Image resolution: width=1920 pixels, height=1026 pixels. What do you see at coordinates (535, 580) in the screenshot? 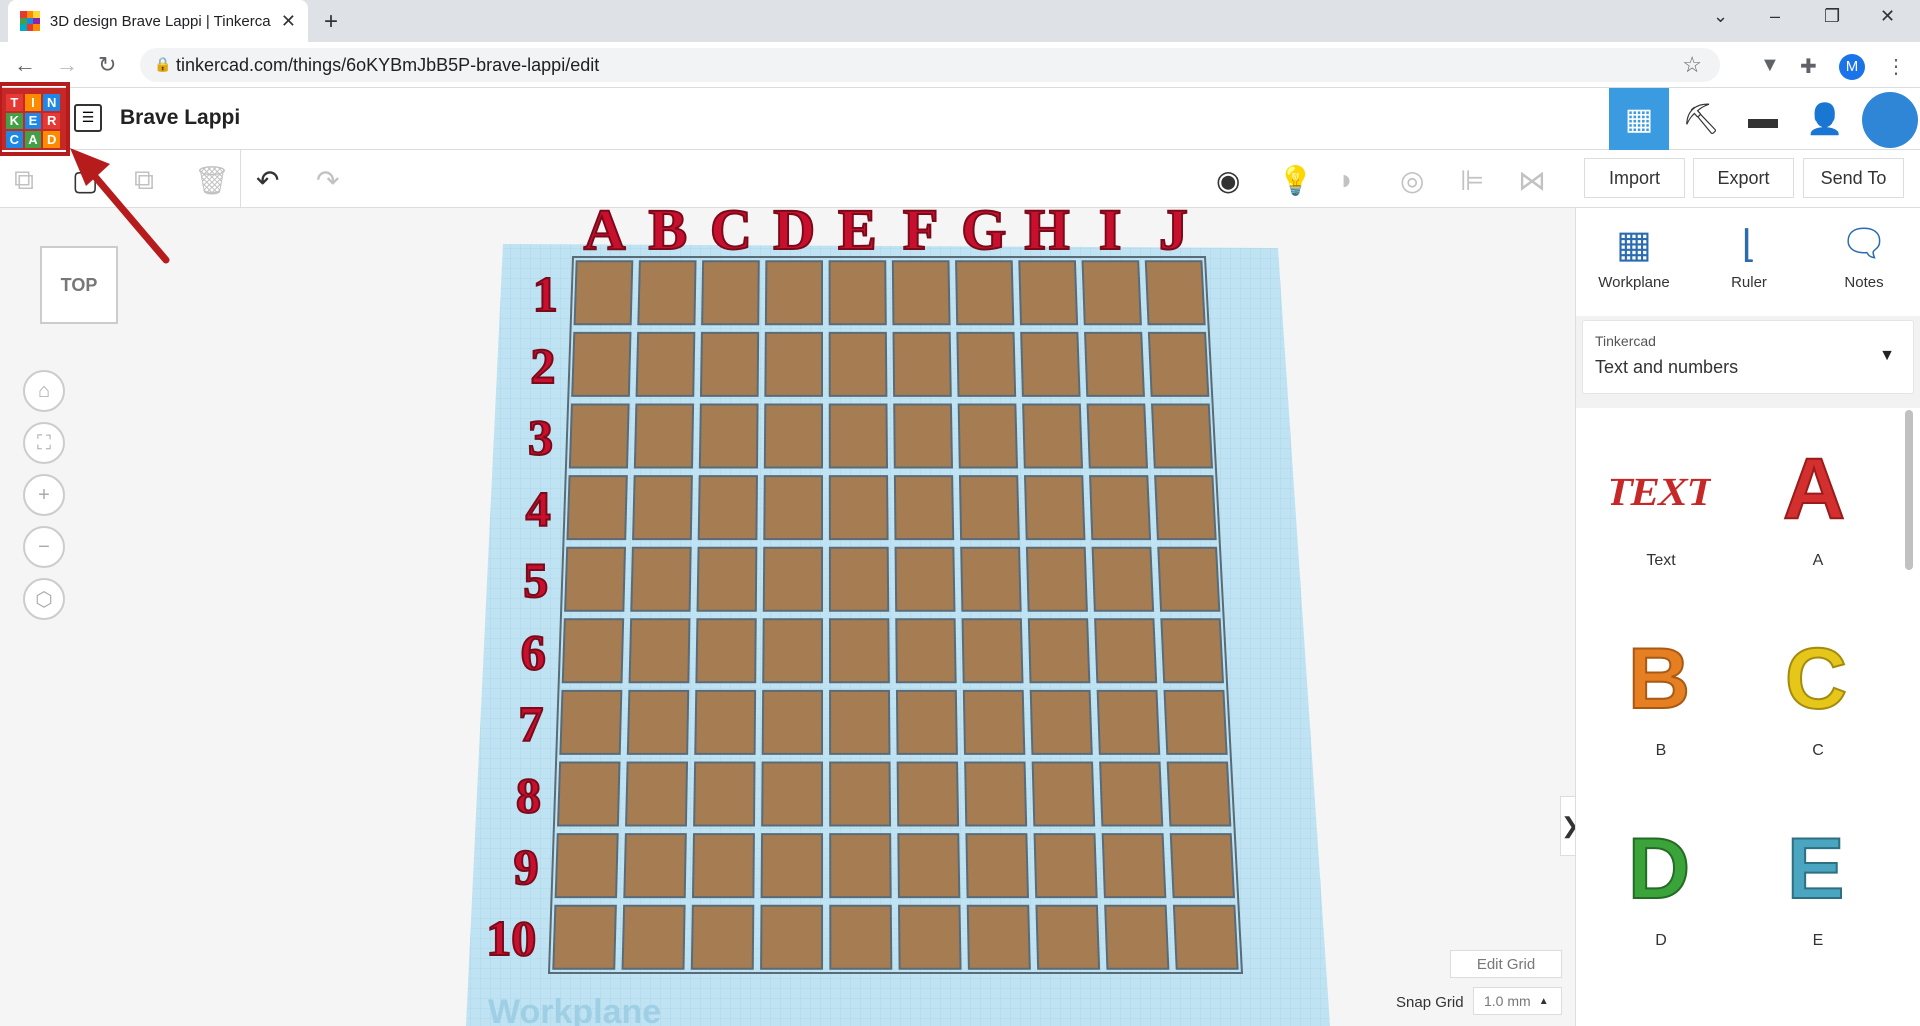
I see `row-number: 5` at bounding box center [535, 580].